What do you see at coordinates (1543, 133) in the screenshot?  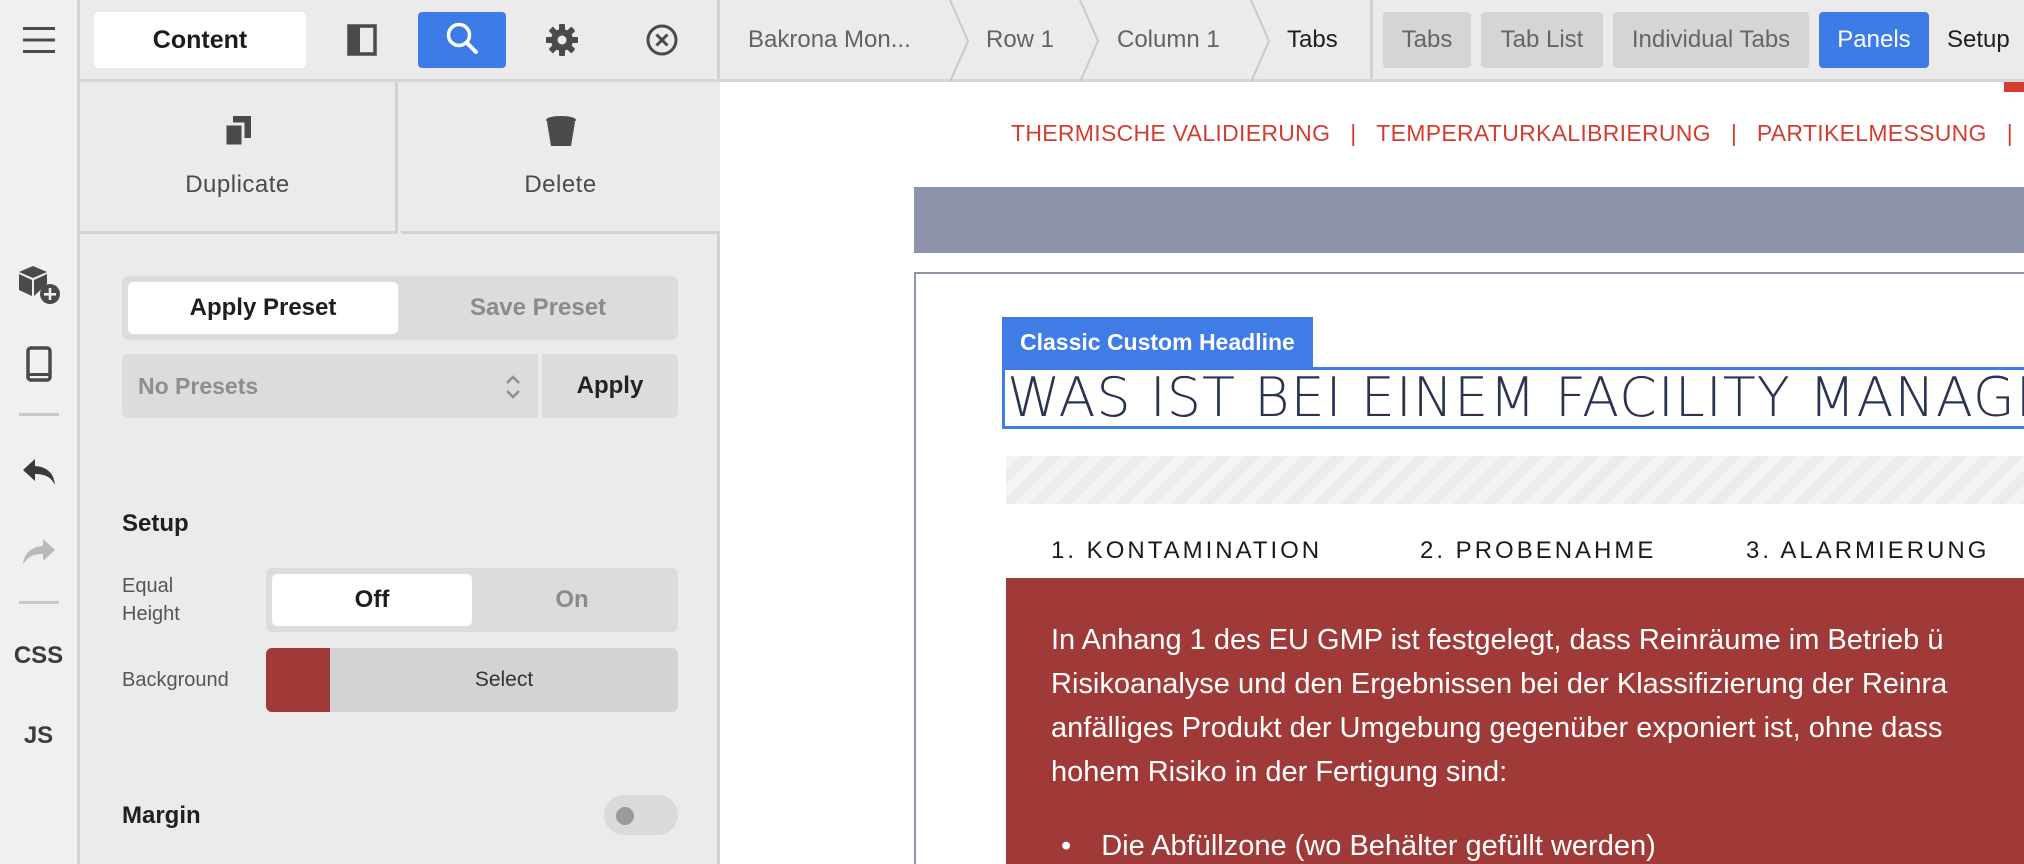 I see `nav-link: TEMPERATURKALIBRIERUNG` at bounding box center [1543, 133].